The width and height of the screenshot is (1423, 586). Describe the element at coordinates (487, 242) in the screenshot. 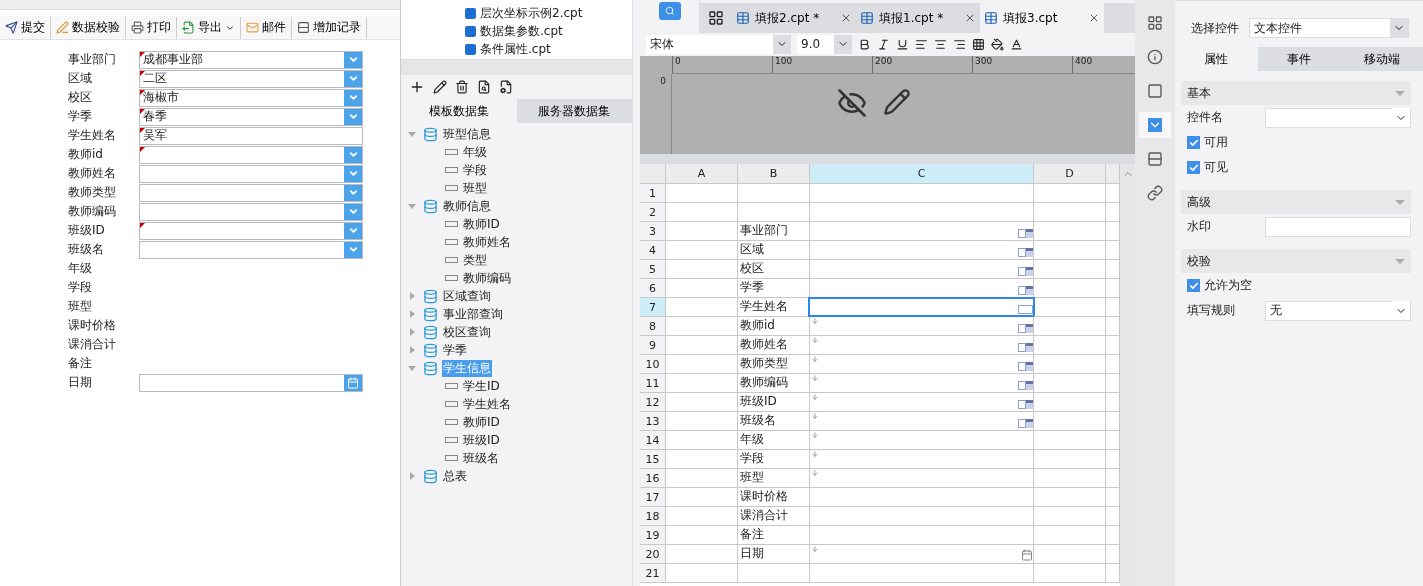

I see `field-item: 教师姓名` at that location.